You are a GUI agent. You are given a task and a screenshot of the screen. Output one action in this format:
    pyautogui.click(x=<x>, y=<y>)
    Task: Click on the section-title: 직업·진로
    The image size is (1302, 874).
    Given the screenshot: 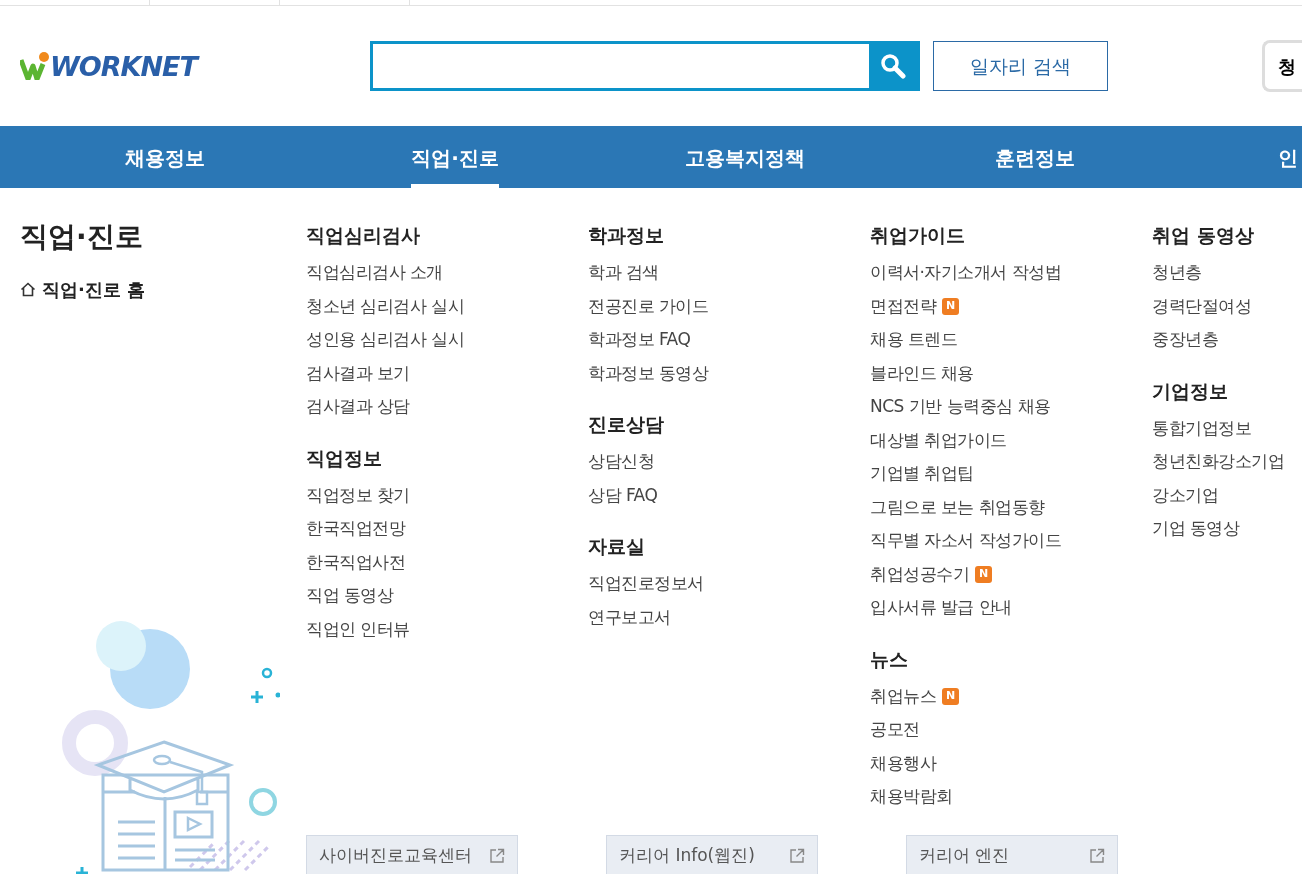 What is the action you would take?
    pyautogui.click(x=82, y=237)
    